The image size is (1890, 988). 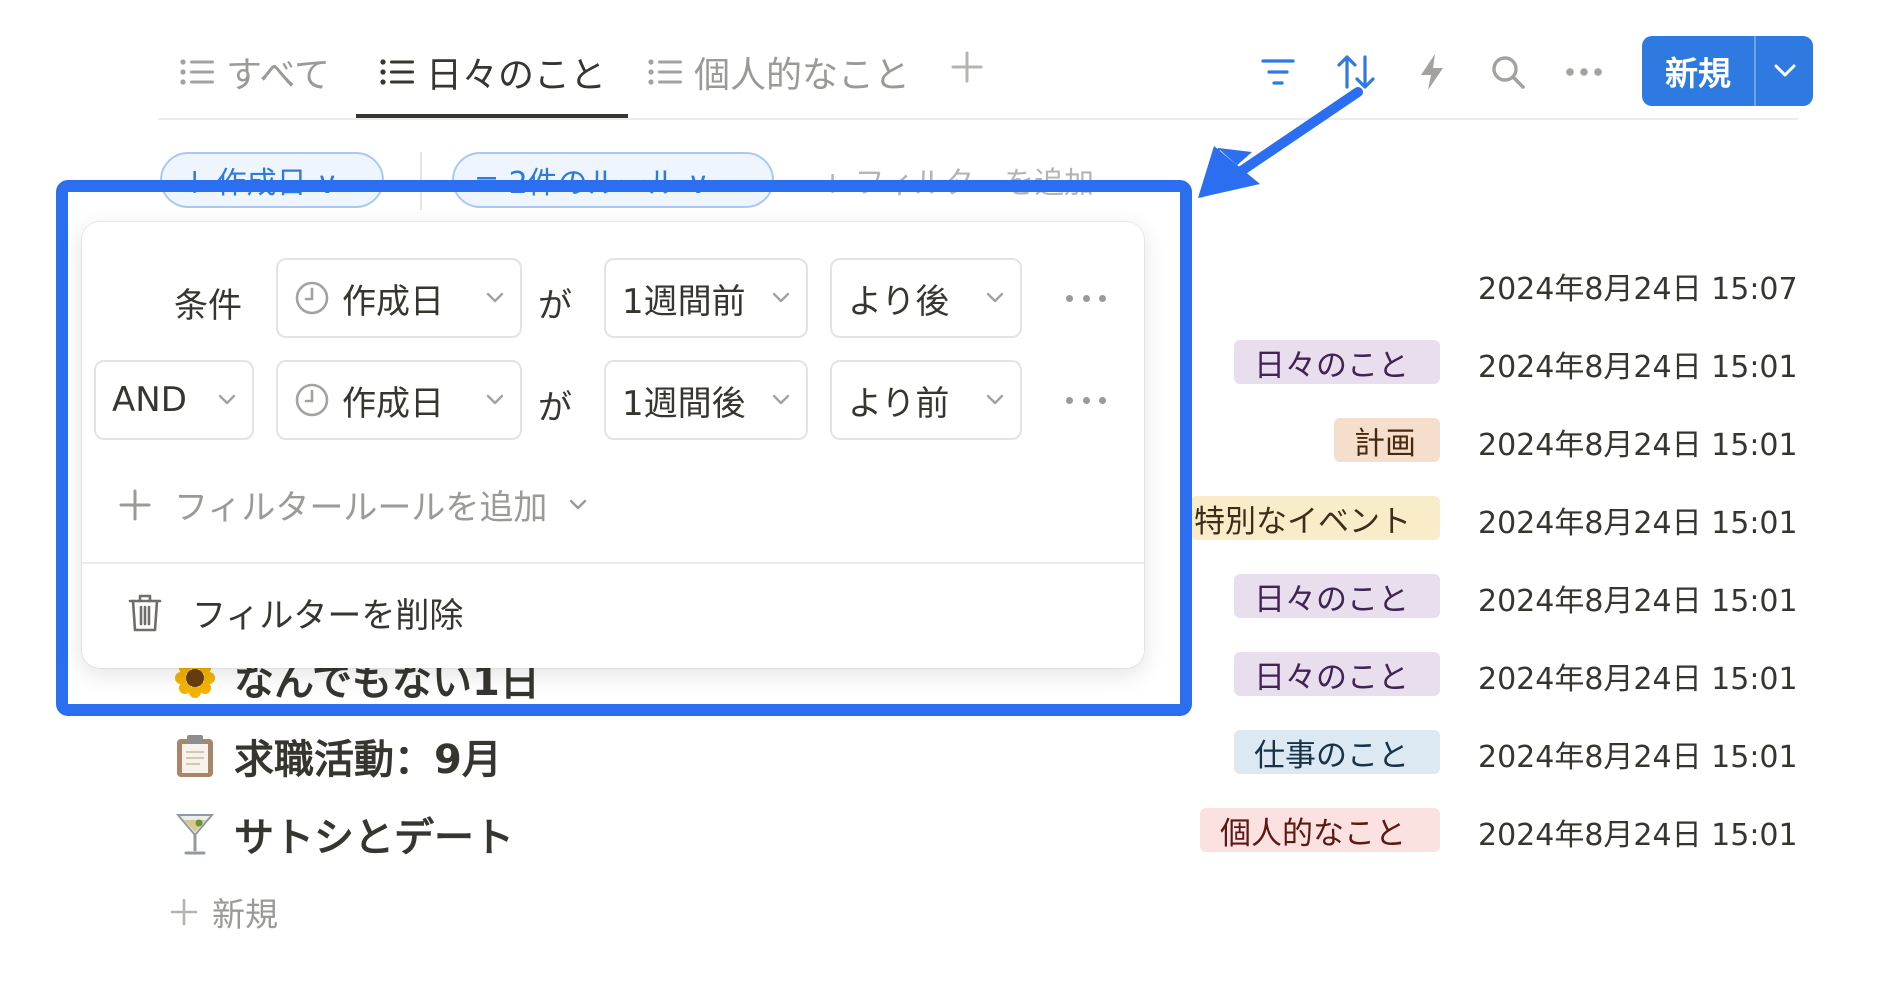 What do you see at coordinates (374, 838) in the screenshot?
I see `row-title-text: サトシとデート` at bounding box center [374, 838].